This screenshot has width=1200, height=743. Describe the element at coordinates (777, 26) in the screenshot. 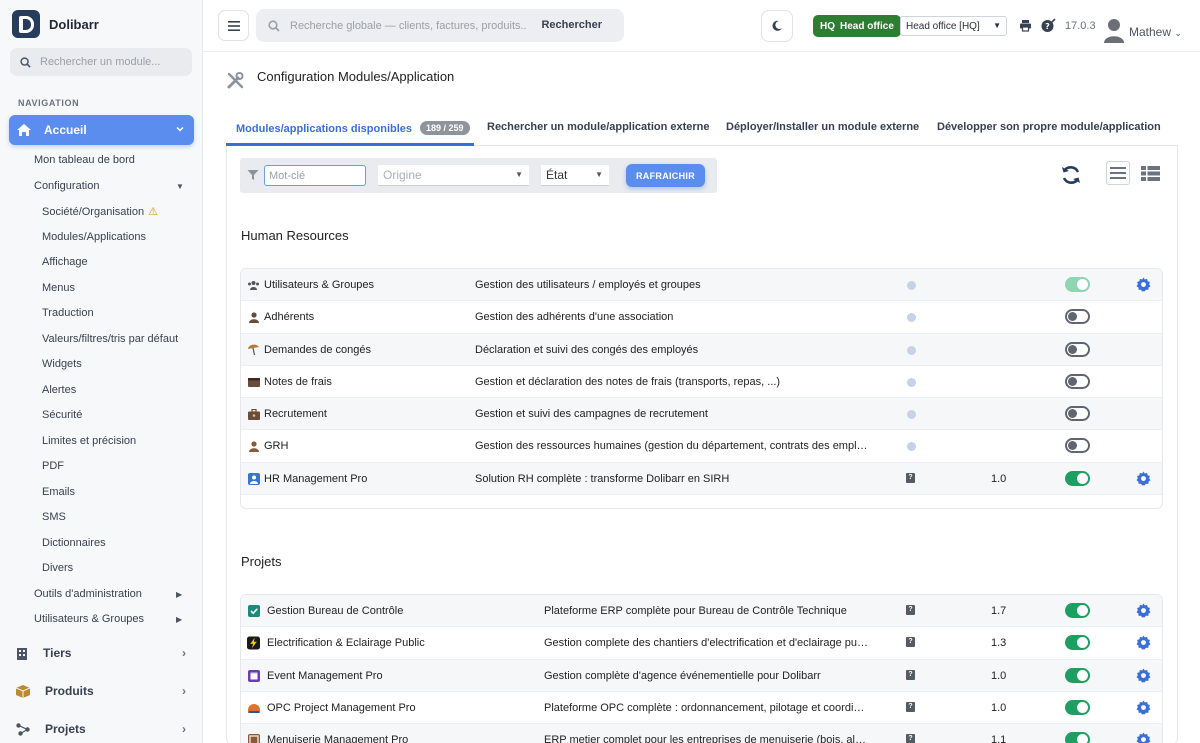

I see `dark-mode-button` at that location.